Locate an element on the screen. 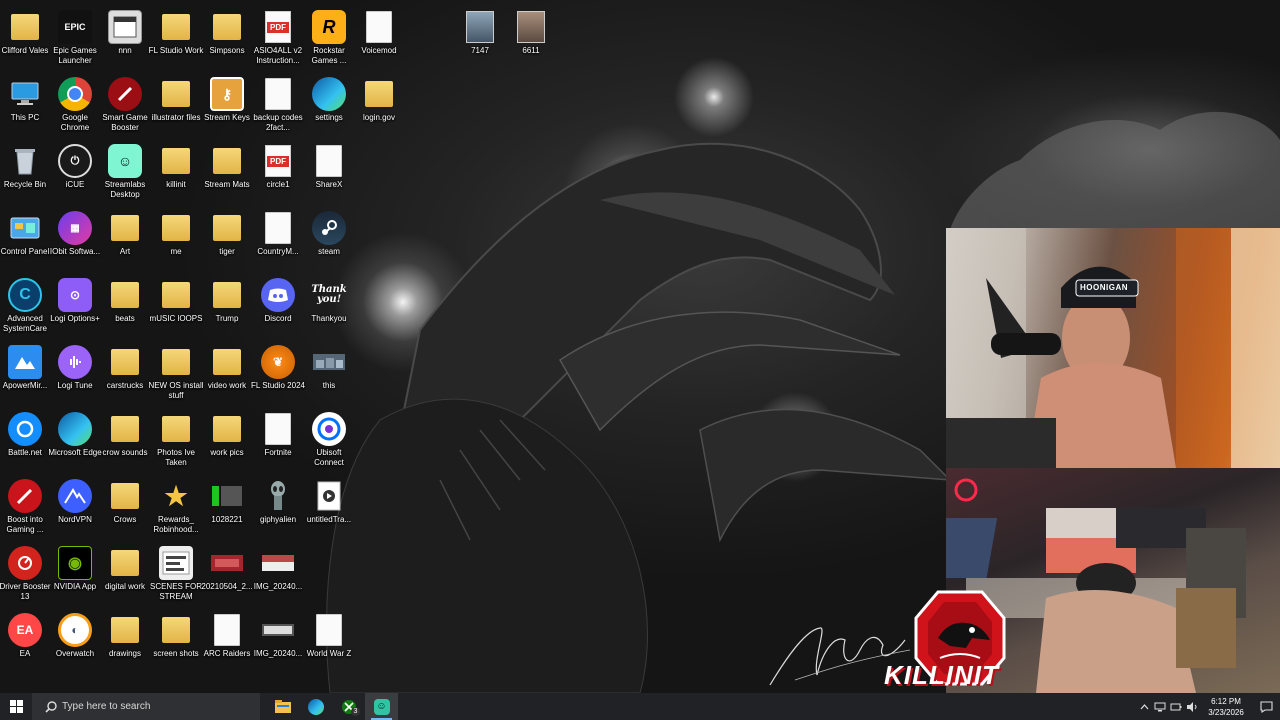 This screenshot has width=1280, height=720. desktop-icon-steam: steam is located at coordinates (329, 238).